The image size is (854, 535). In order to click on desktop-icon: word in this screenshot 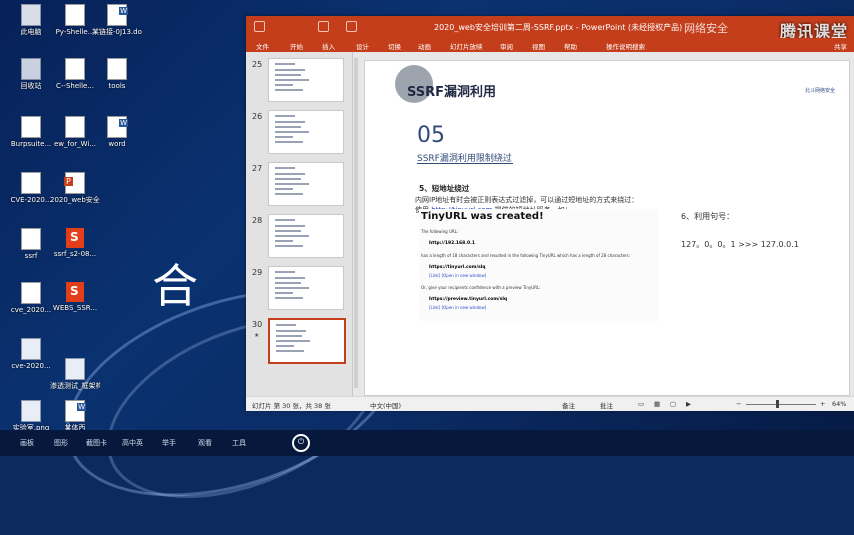, I will do `click(117, 132)`.